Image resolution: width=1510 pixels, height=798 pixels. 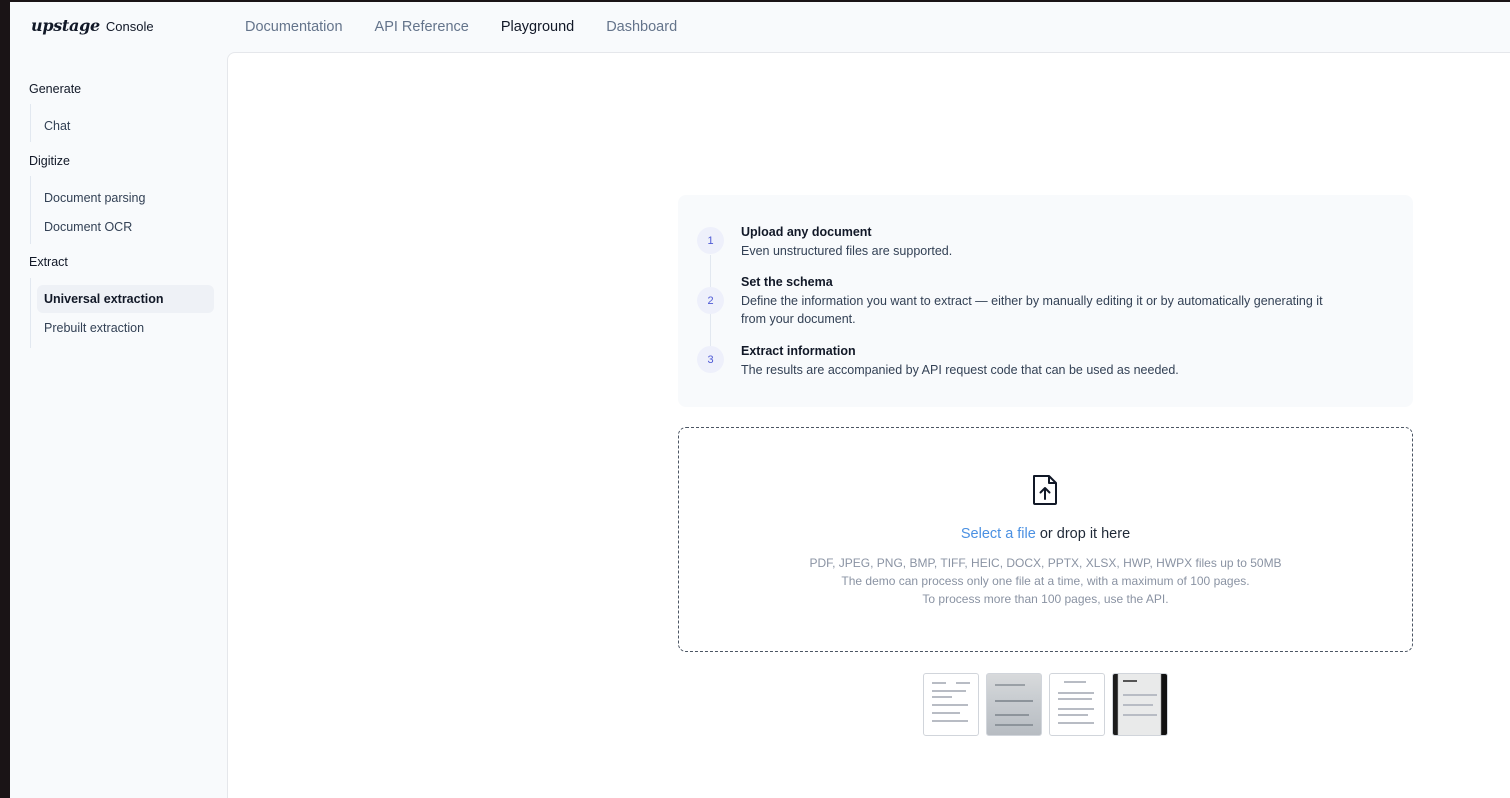 I want to click on sidebar-item-universal-extraction: Universal extraction, so click(x=125, y=299).